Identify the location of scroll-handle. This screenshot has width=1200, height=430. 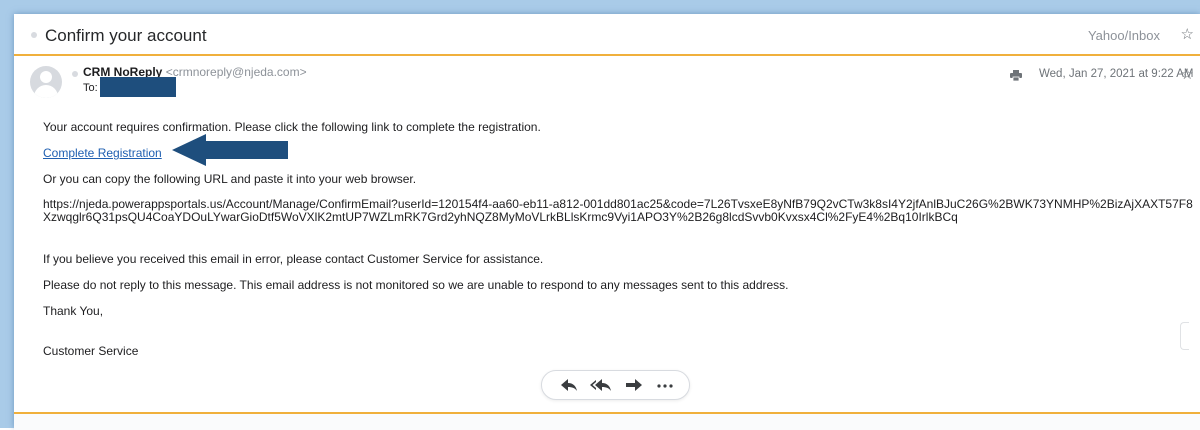
(1184, 336).